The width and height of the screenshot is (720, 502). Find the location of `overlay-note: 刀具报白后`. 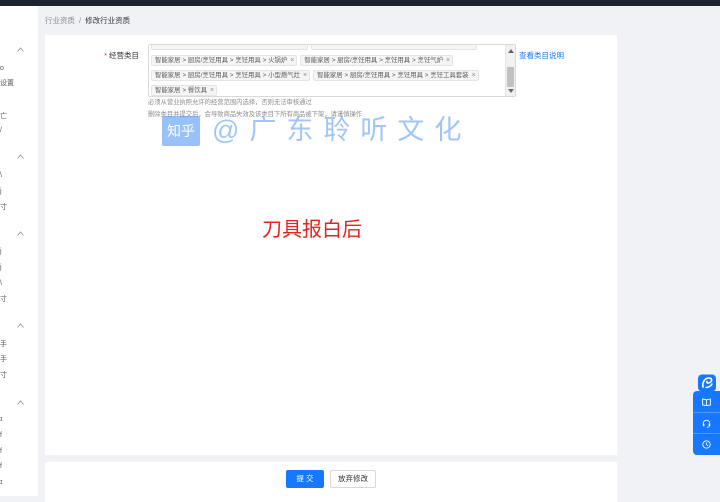

overlay-note: 刀具报白后 is located at coordinates (312, 230).